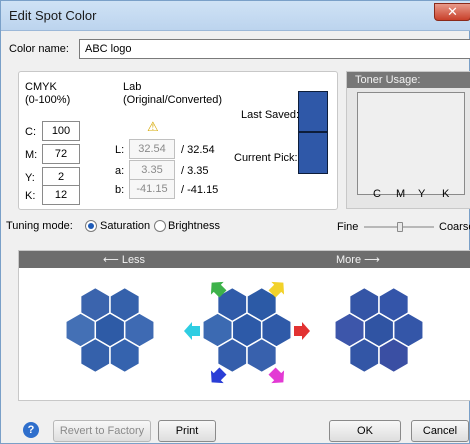  Describe the element at coordinates (120, 171) in the screenshot. I see `lab-a-label: a:` at that location.